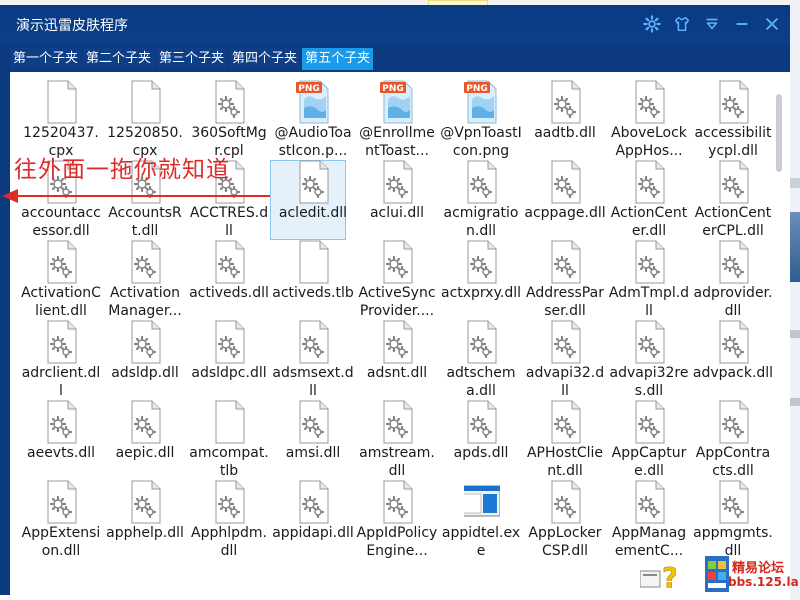  Describe the element at coordinates (481, 440) in the screenshot. I see `file-item: apds.dll` at that location.